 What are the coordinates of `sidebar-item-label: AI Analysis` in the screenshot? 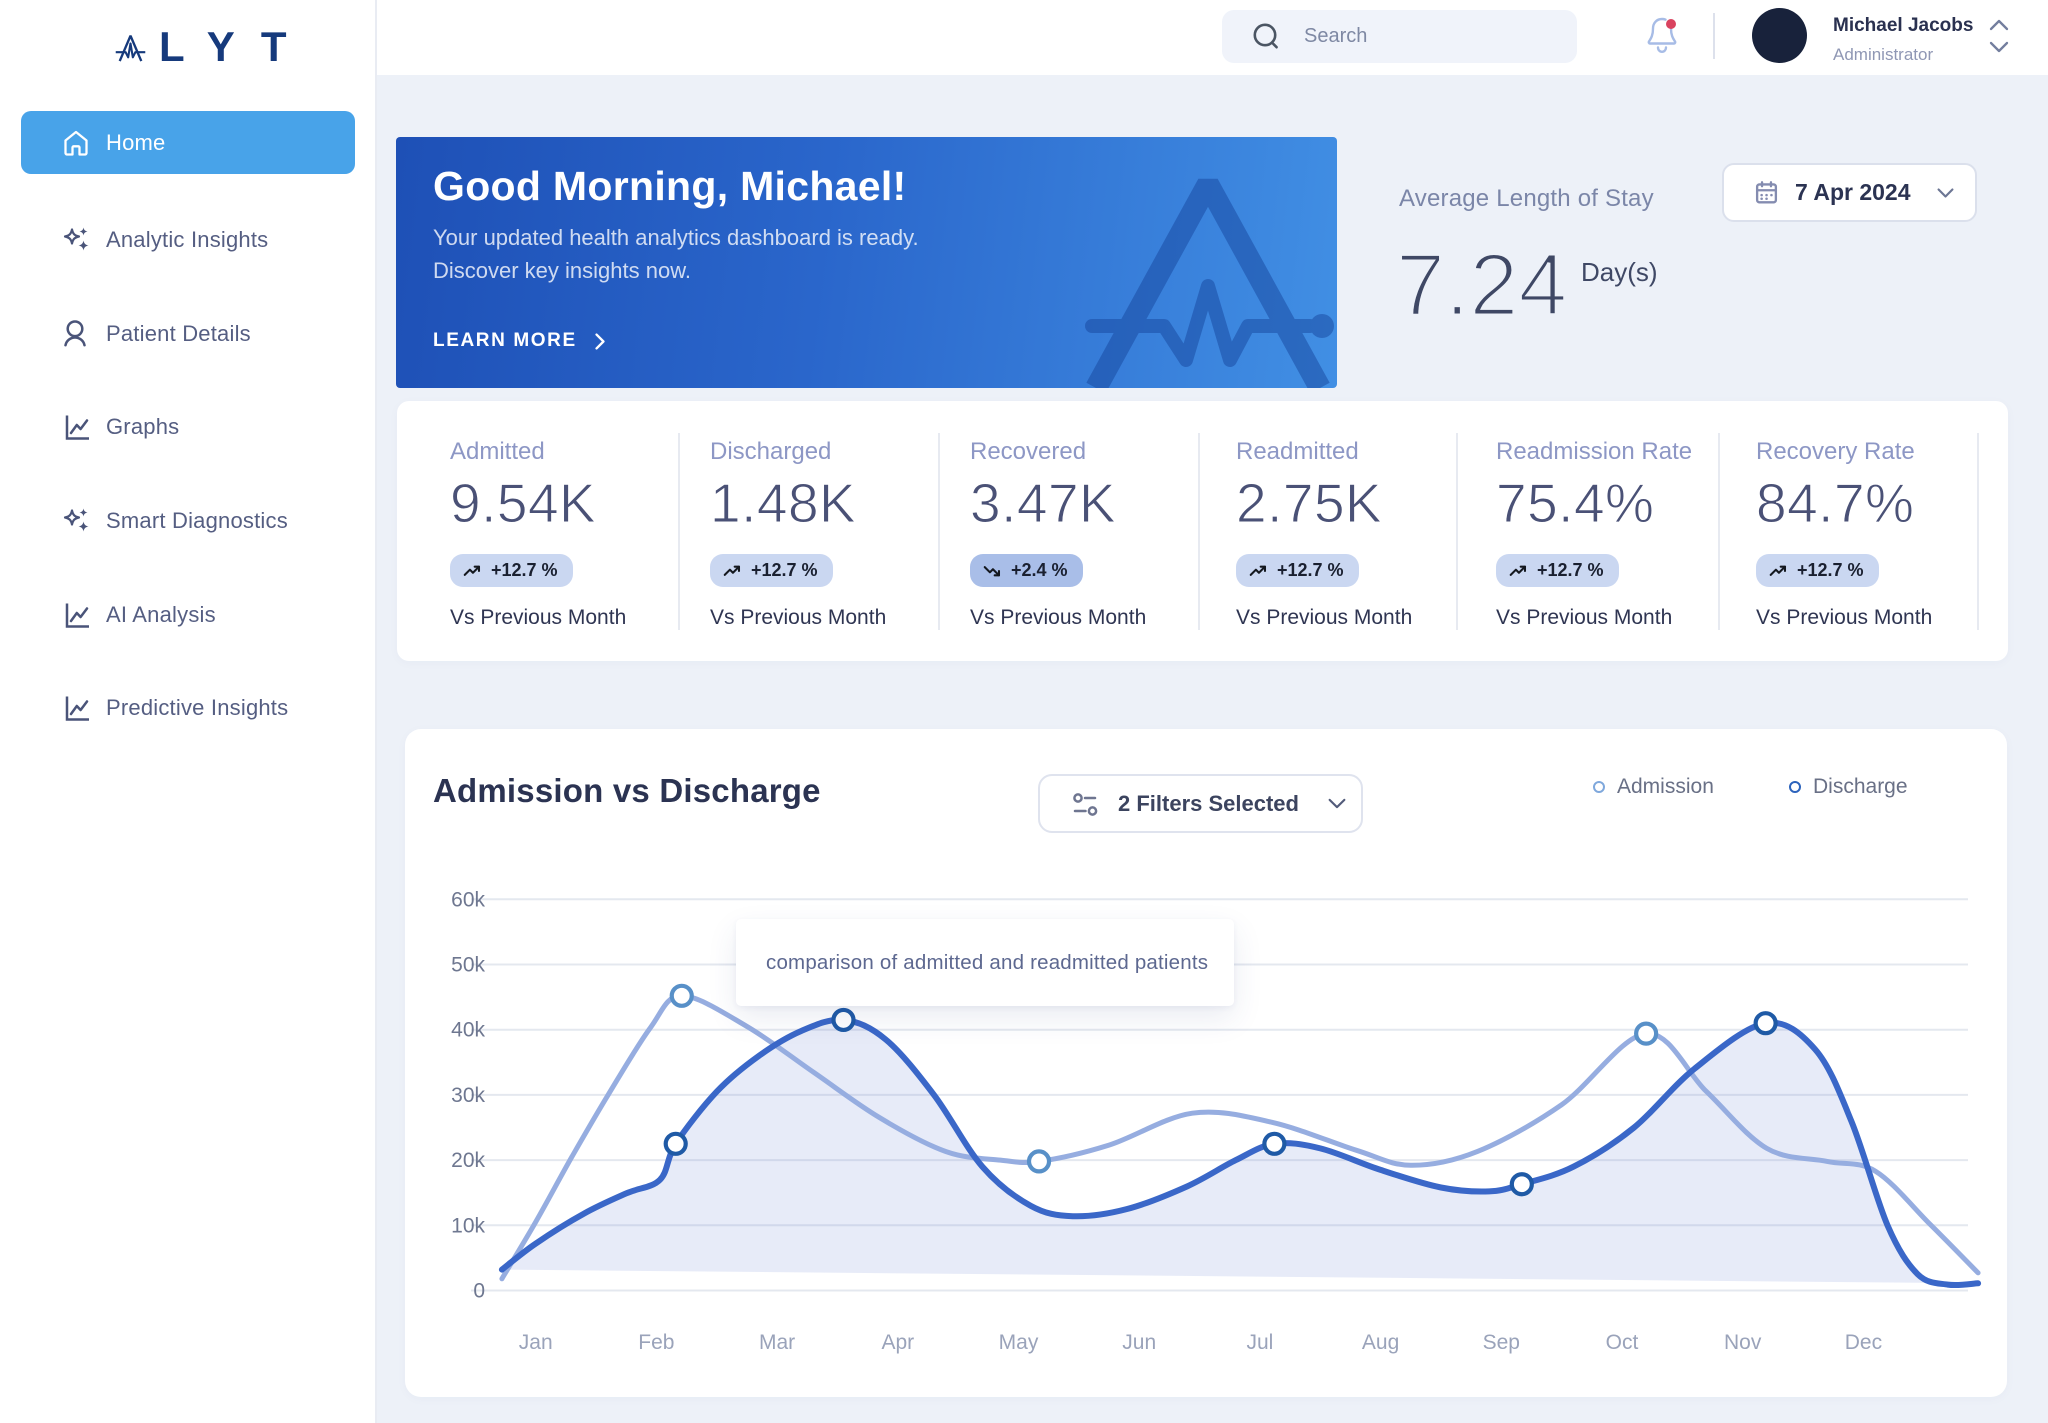 It's located at (161, 614).